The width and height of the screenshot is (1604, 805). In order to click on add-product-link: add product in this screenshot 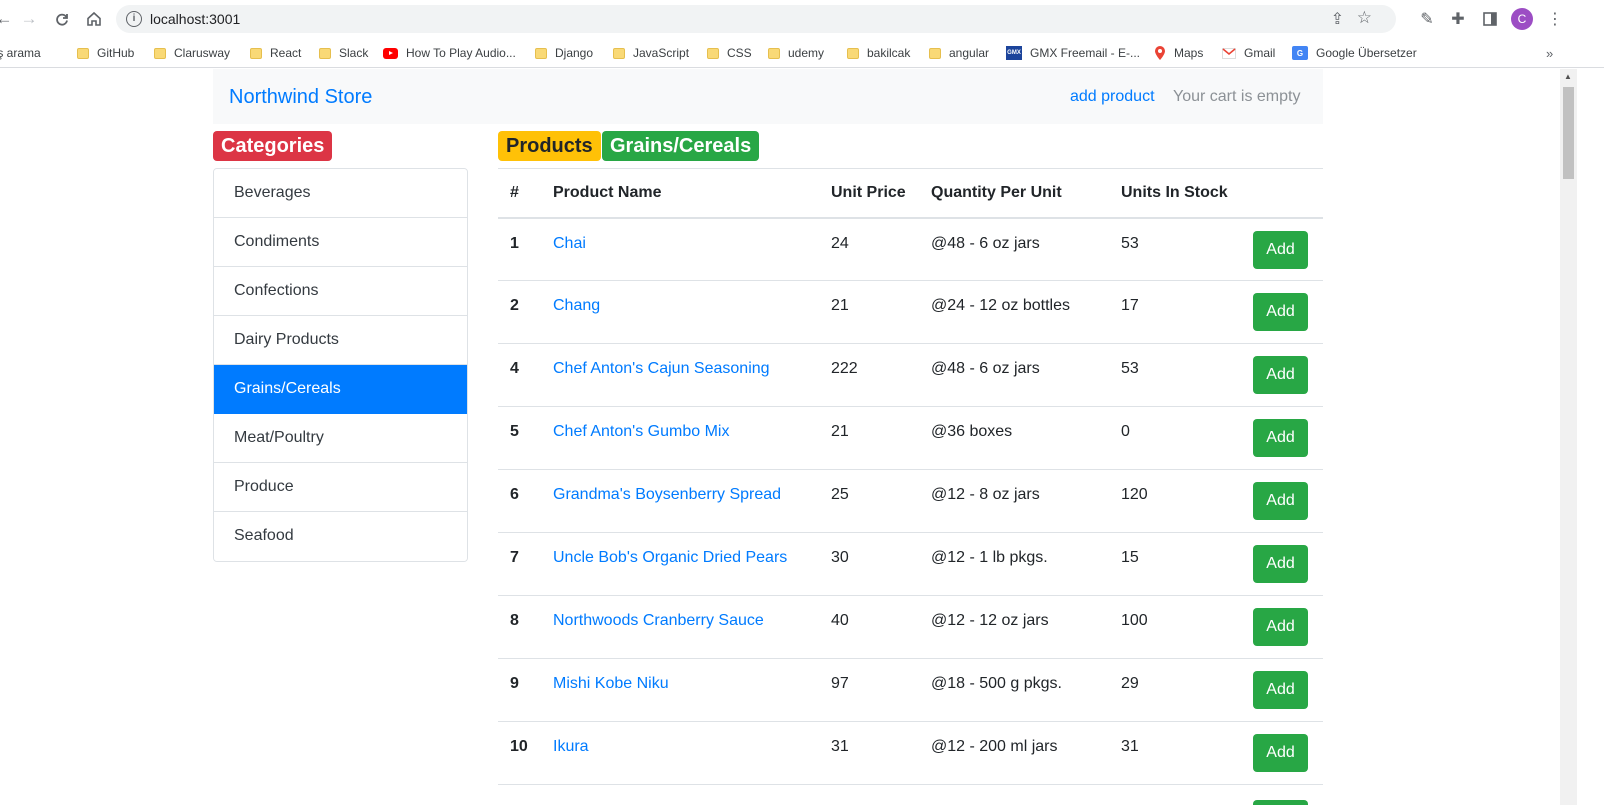, I will do `click(1112, 97)`.